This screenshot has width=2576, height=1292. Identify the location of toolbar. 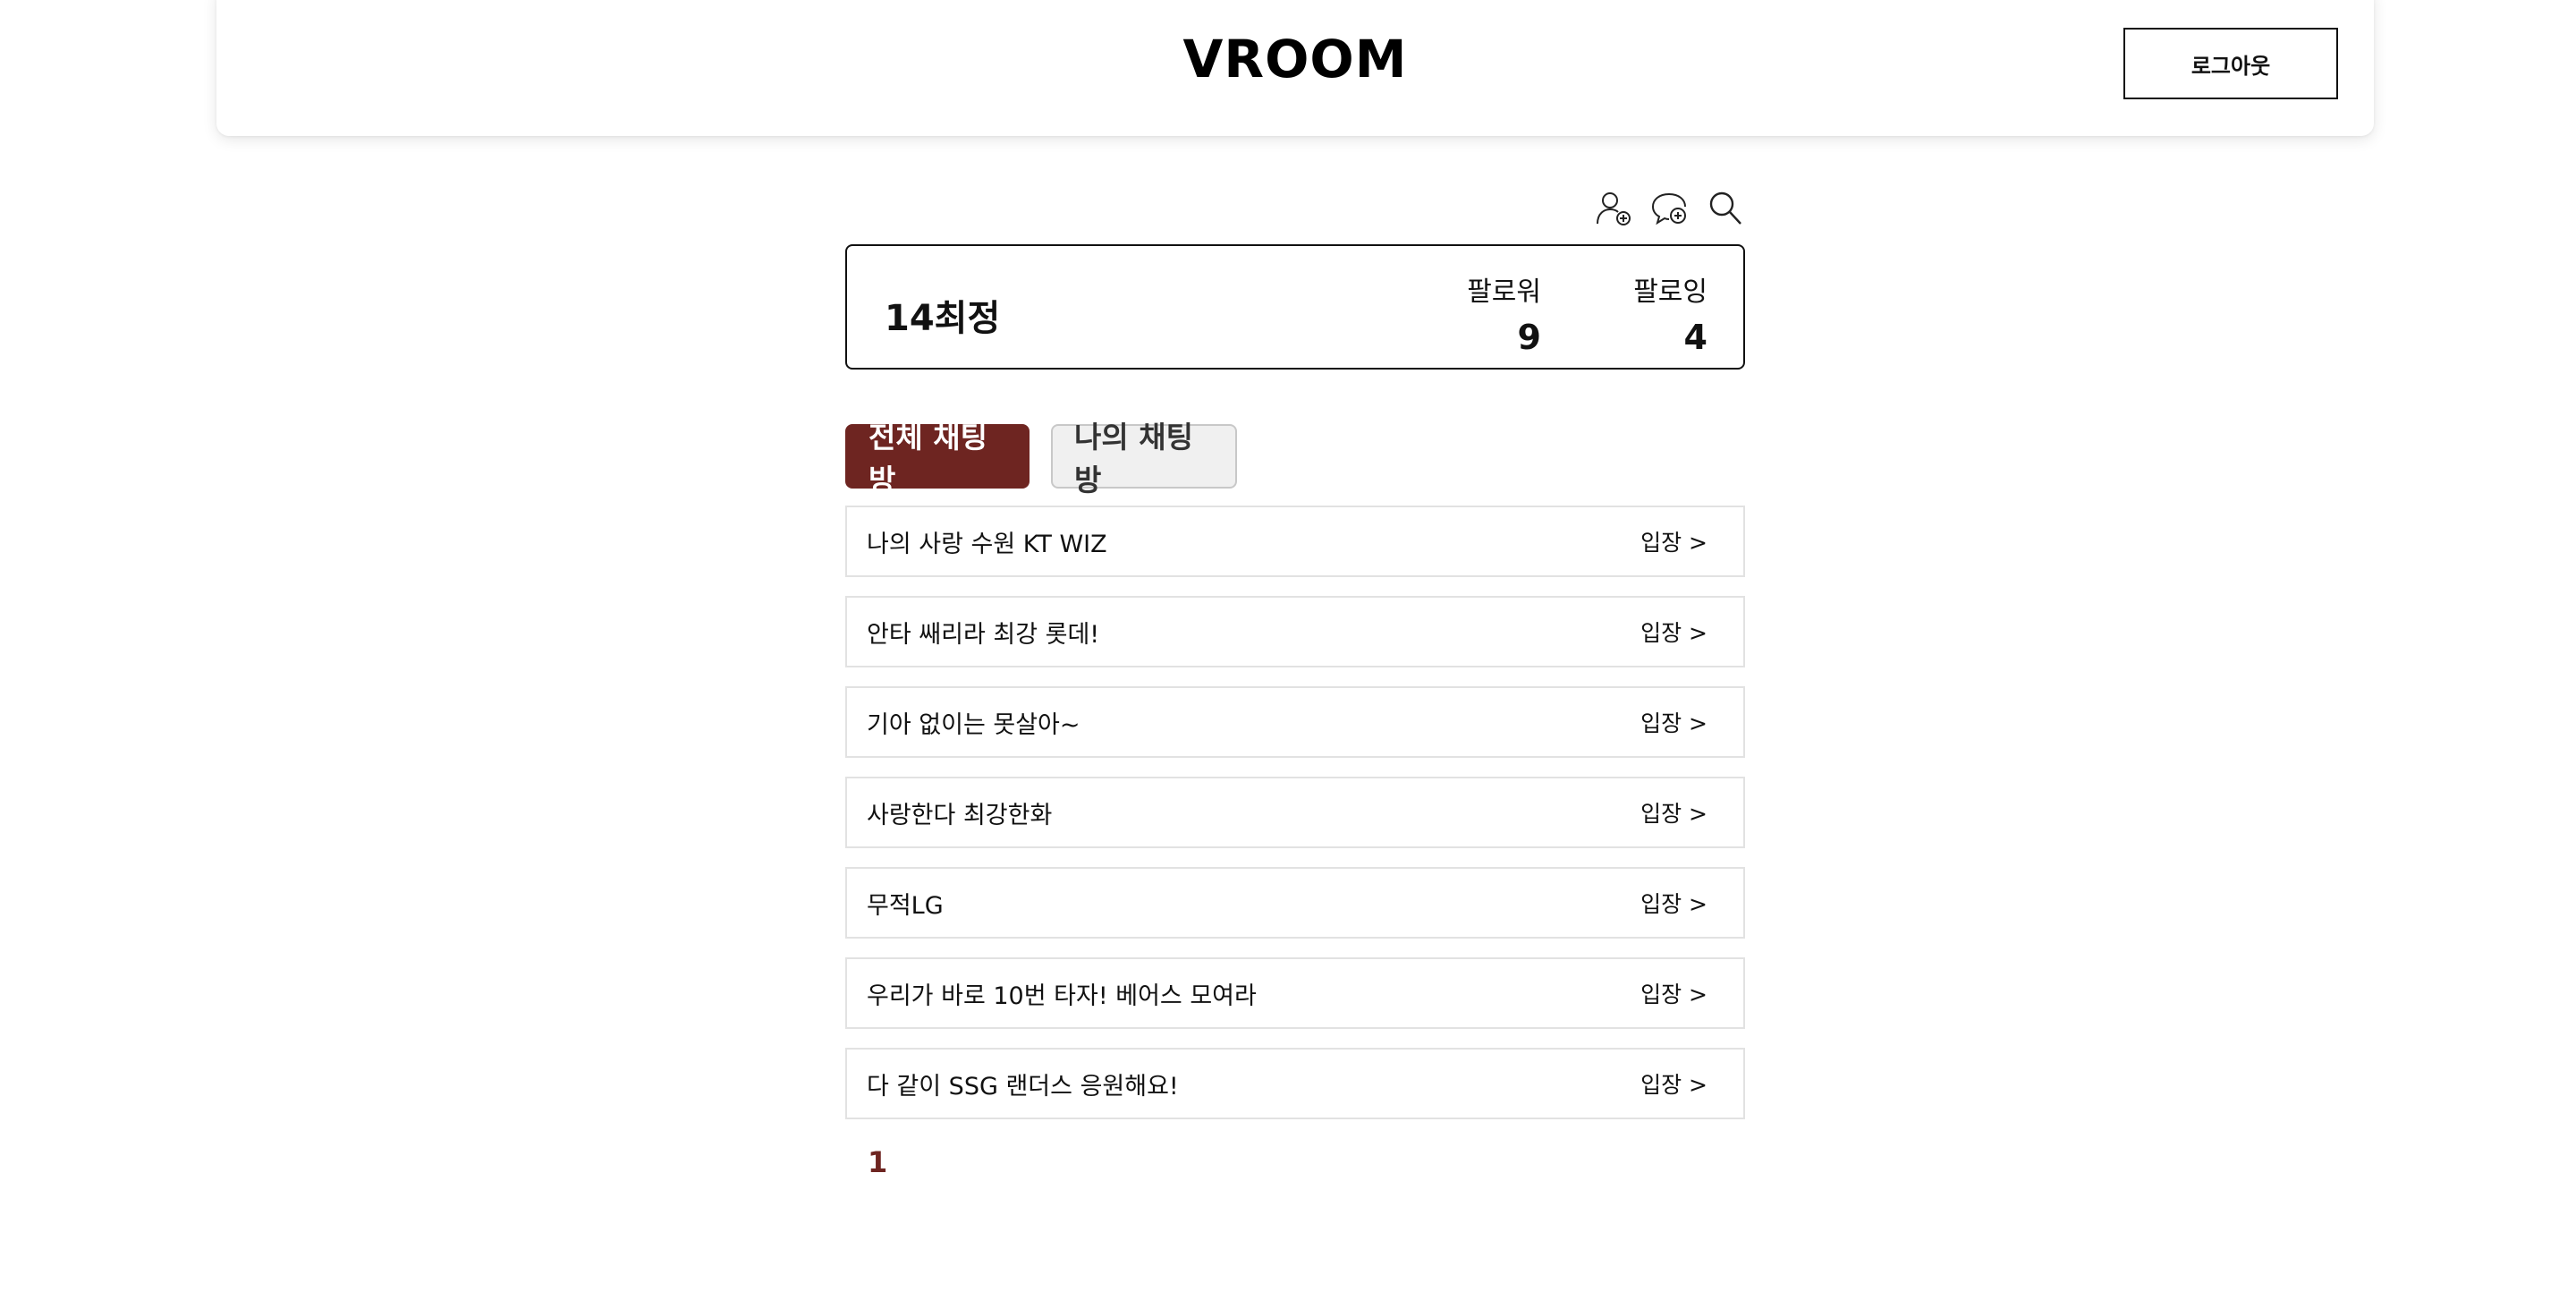
(1670, 208).